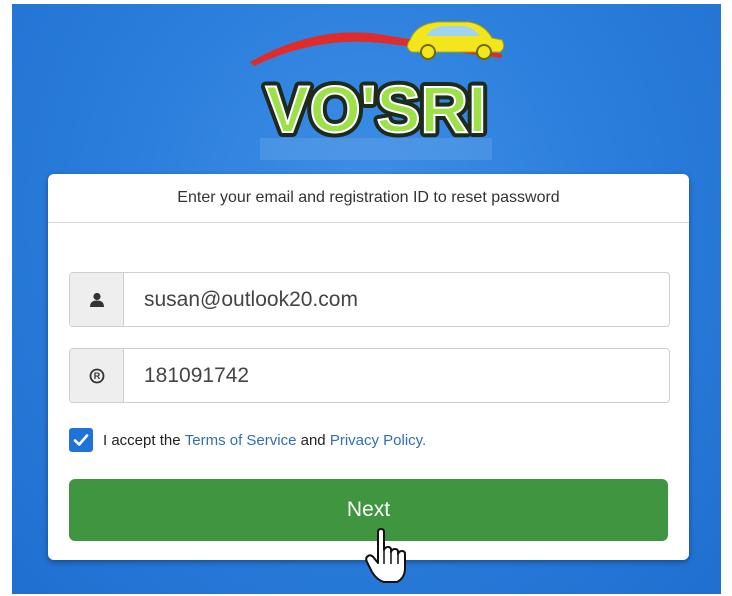 The height and width of the screenshot is (596, 732). I want to click on hand-pointer-icon, so click(385, 555).